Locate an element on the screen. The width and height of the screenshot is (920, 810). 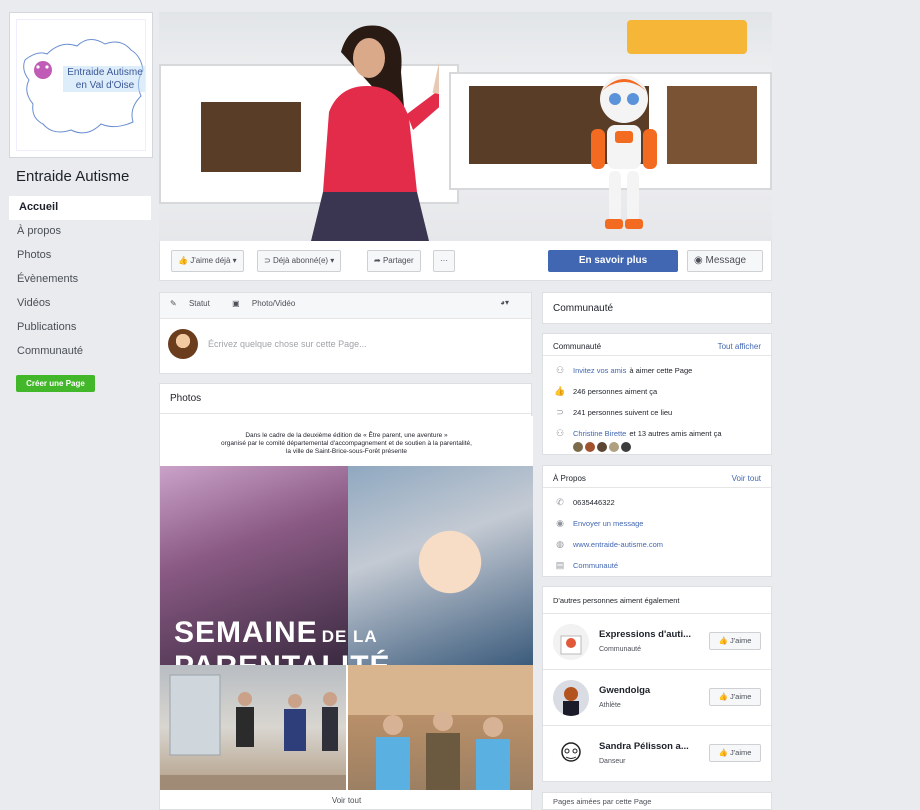
community-title: Communauté is located at coordinates (577, 346).